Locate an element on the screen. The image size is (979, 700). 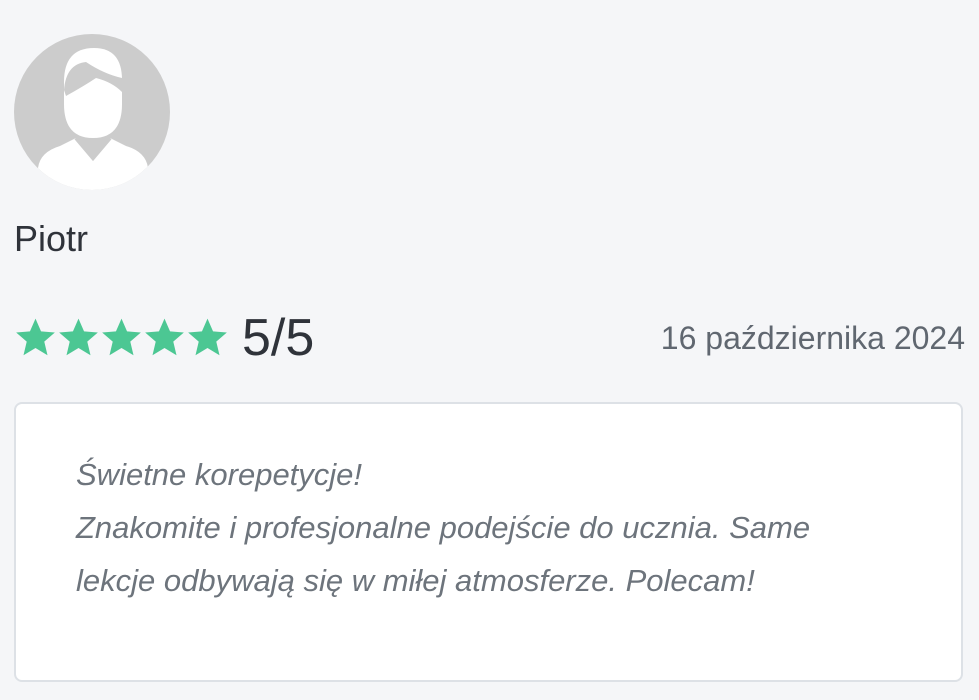
star-rating is located at coordinates (121, 338).